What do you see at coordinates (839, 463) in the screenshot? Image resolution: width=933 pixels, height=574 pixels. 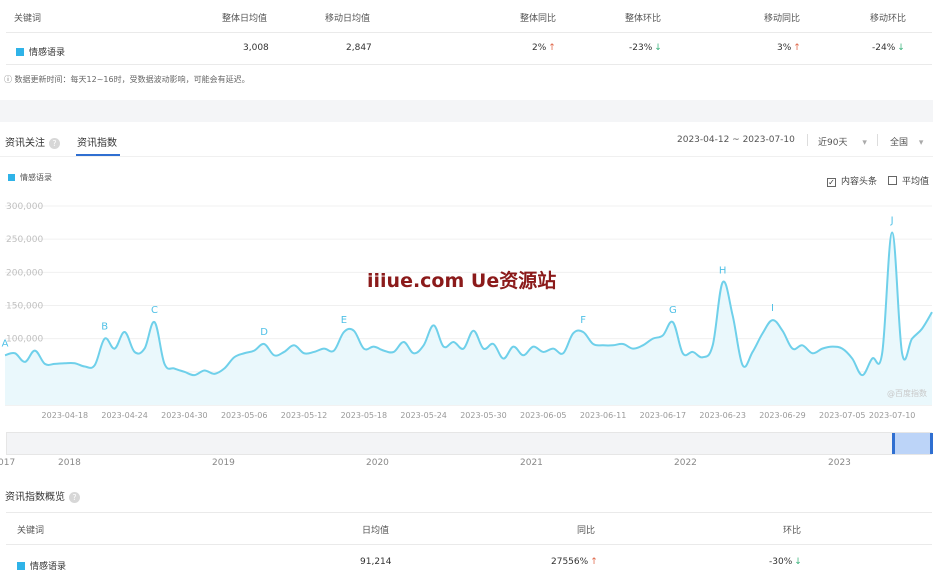 I see `timeline-year-label: 2023` at bounding box center [839, 463].